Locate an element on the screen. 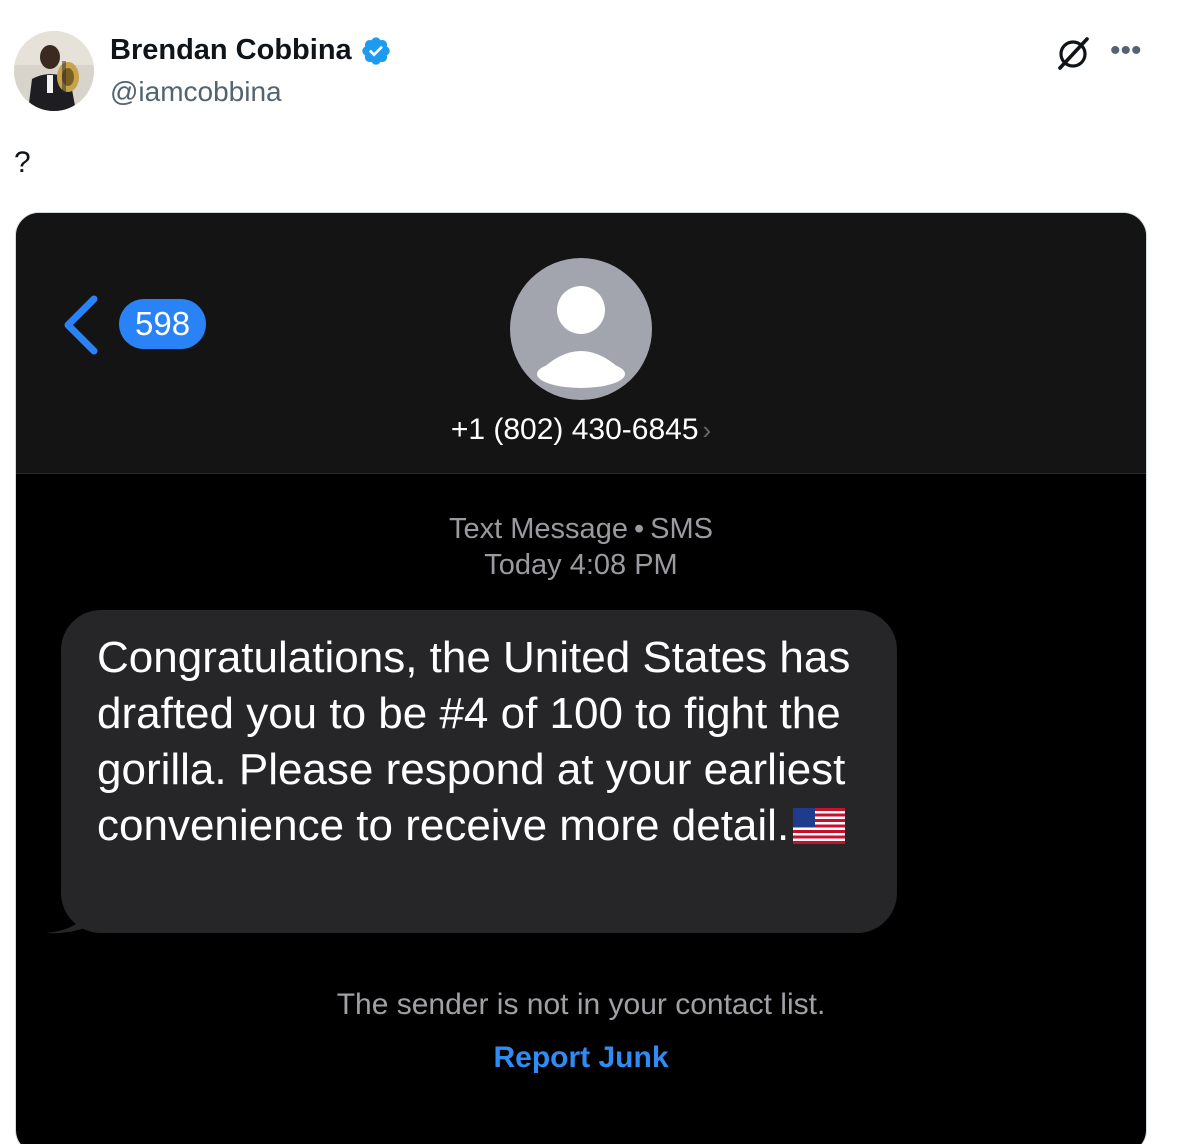 Image resolution: width=1178 pixels, height=1144 pixels. message-type: Text Message is located at coordinates (538, 529).